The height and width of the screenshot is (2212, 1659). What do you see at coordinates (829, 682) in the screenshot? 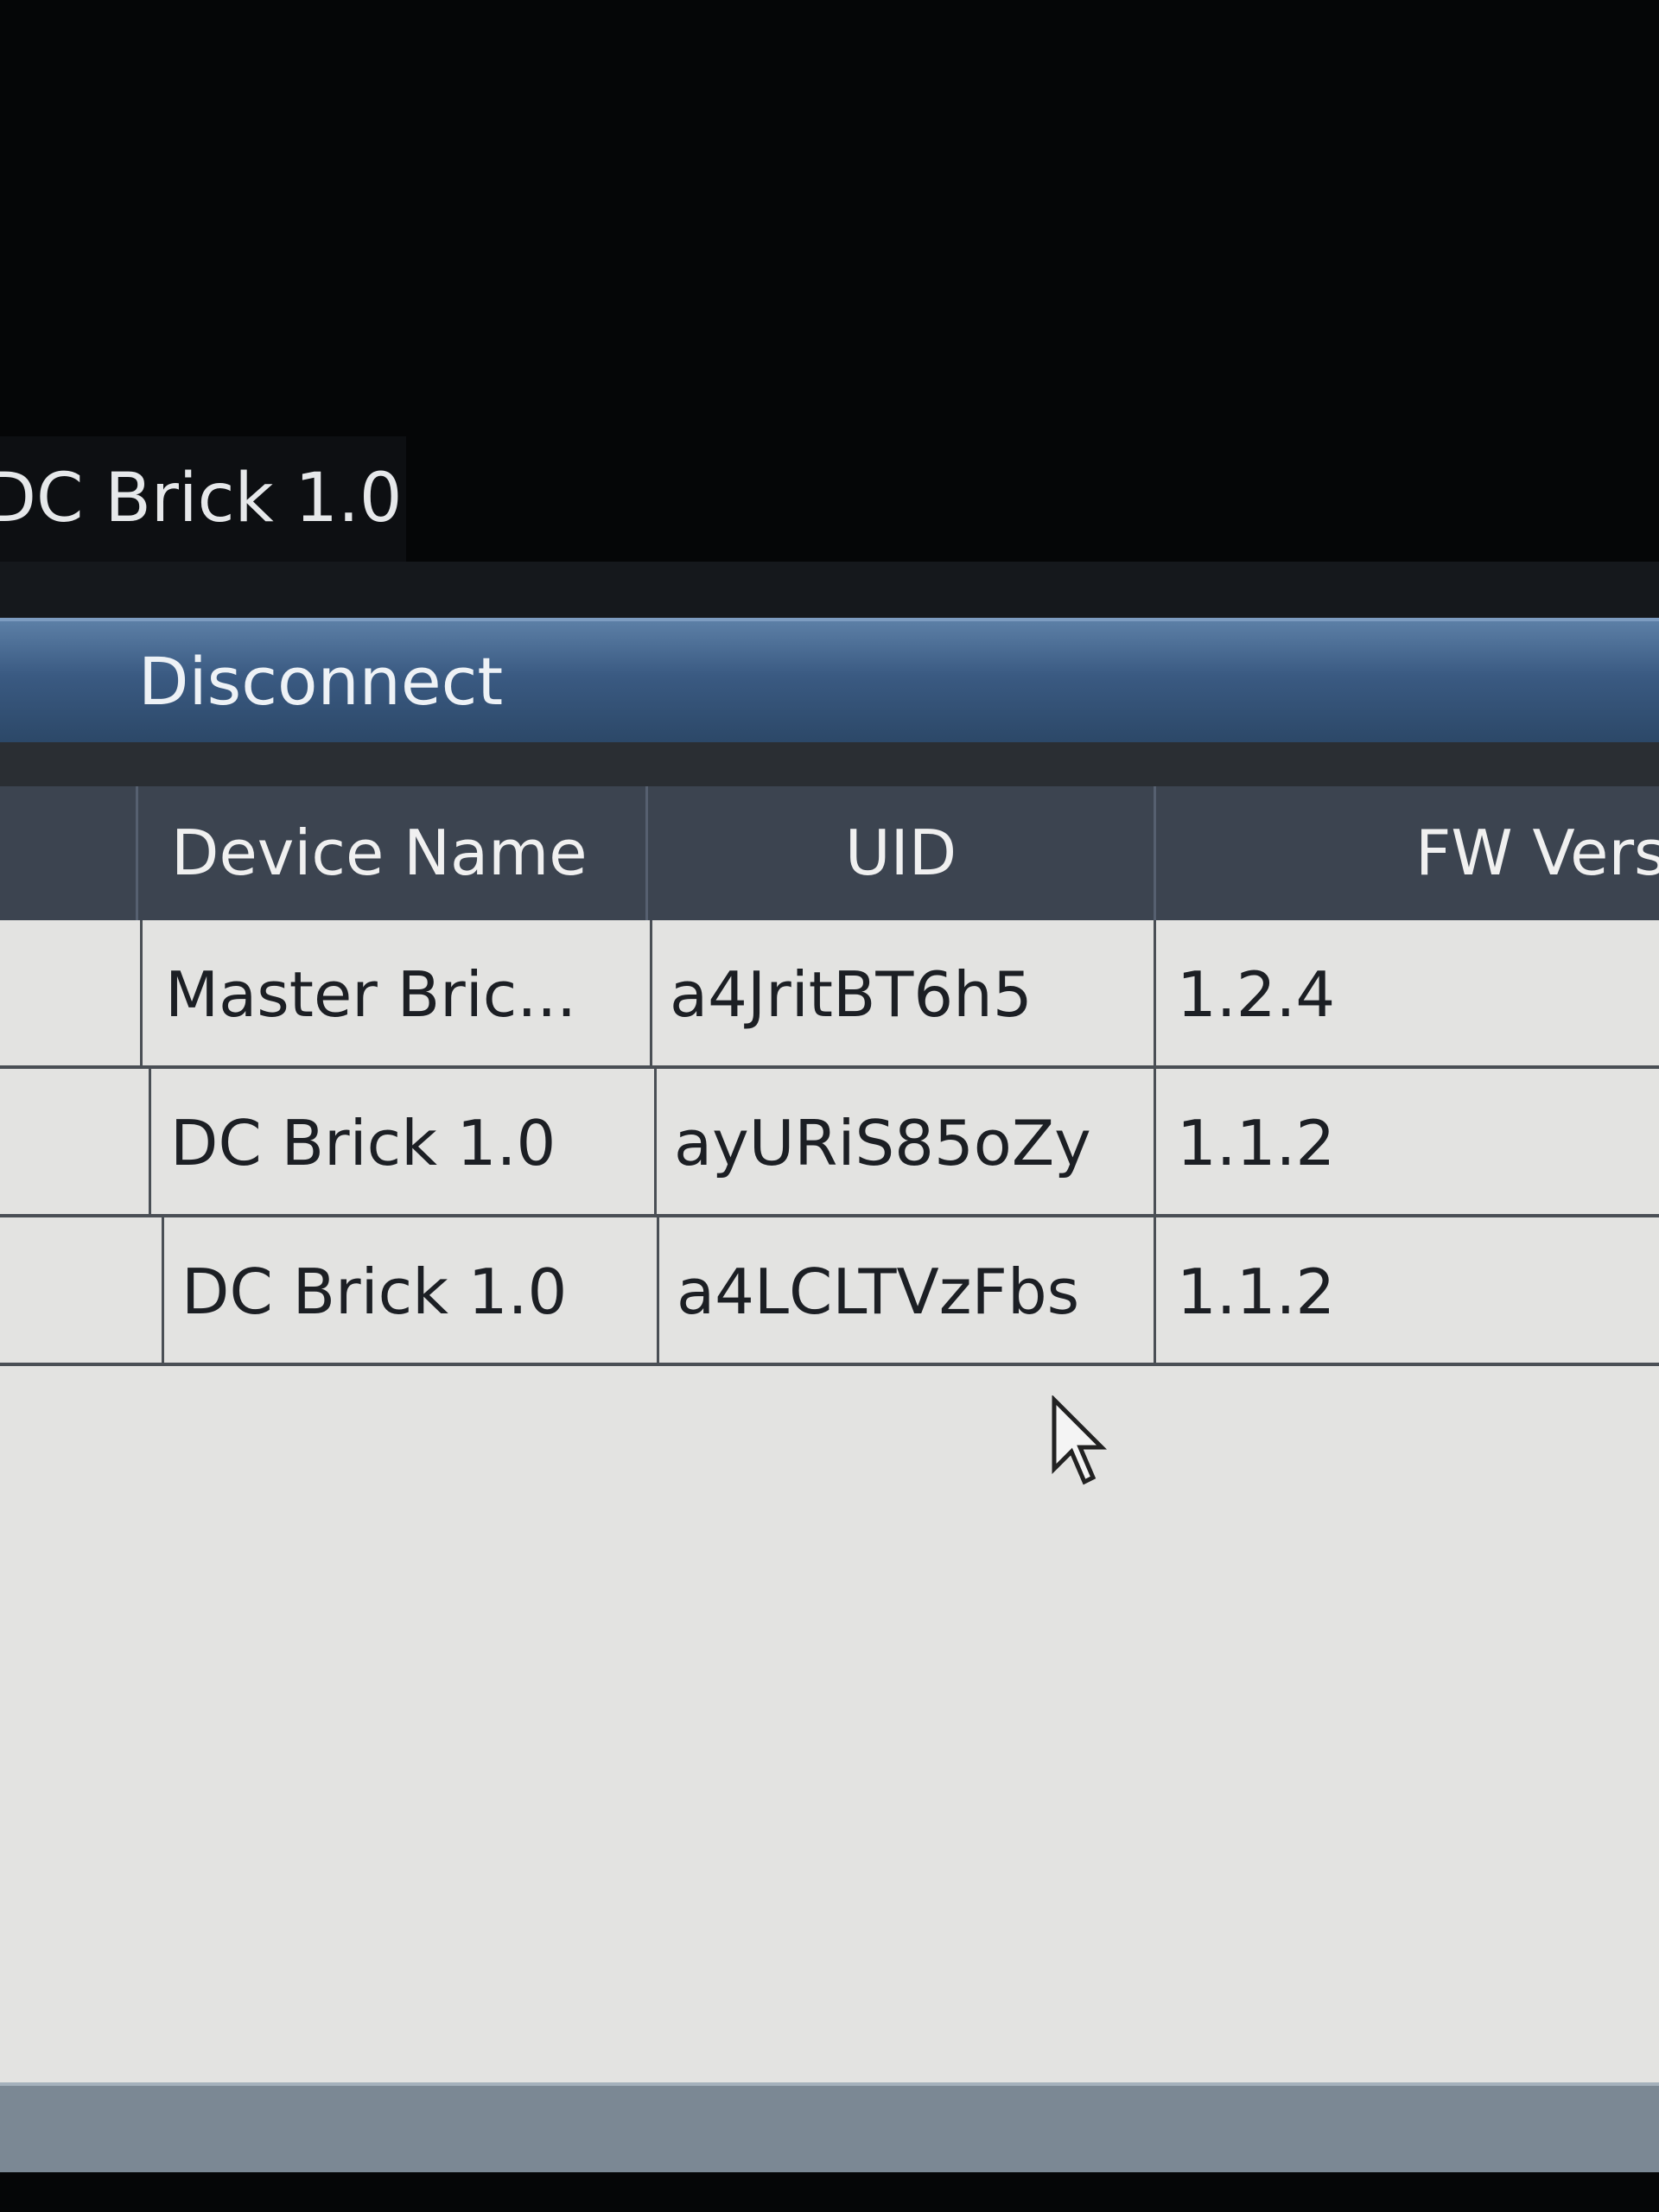
I see `toolbar: Disconnect` at bounding box center [829, 682].